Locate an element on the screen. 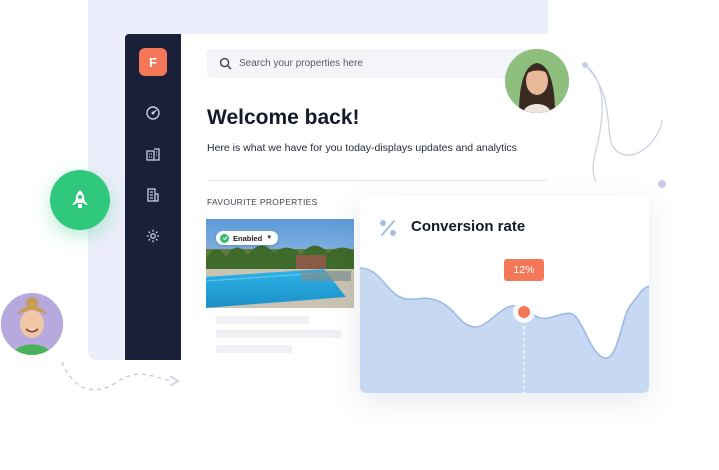  conversion-title: Conversion rate is located at coordinates (468, 226).